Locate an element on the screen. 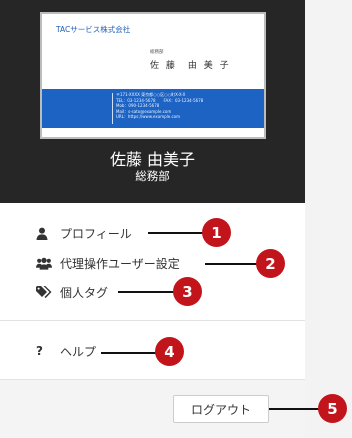 The width and height of the screenshot is (352, 438). card-company-name: TACサービス株式会社 is located at coordinates (93, 29).